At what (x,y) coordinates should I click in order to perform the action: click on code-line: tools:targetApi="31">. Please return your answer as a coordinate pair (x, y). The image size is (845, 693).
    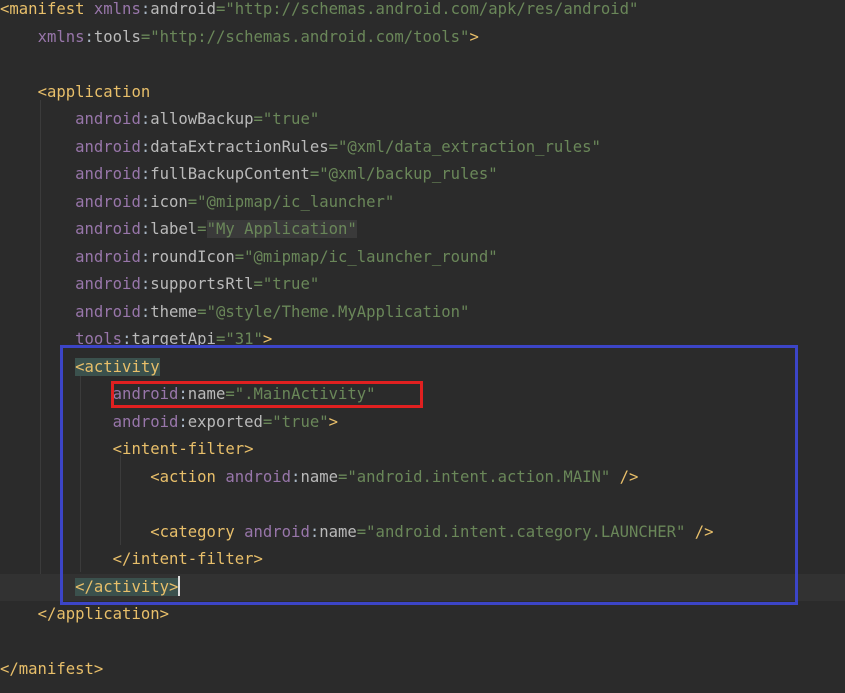
    Looking at the image, I should click on (422, 340).